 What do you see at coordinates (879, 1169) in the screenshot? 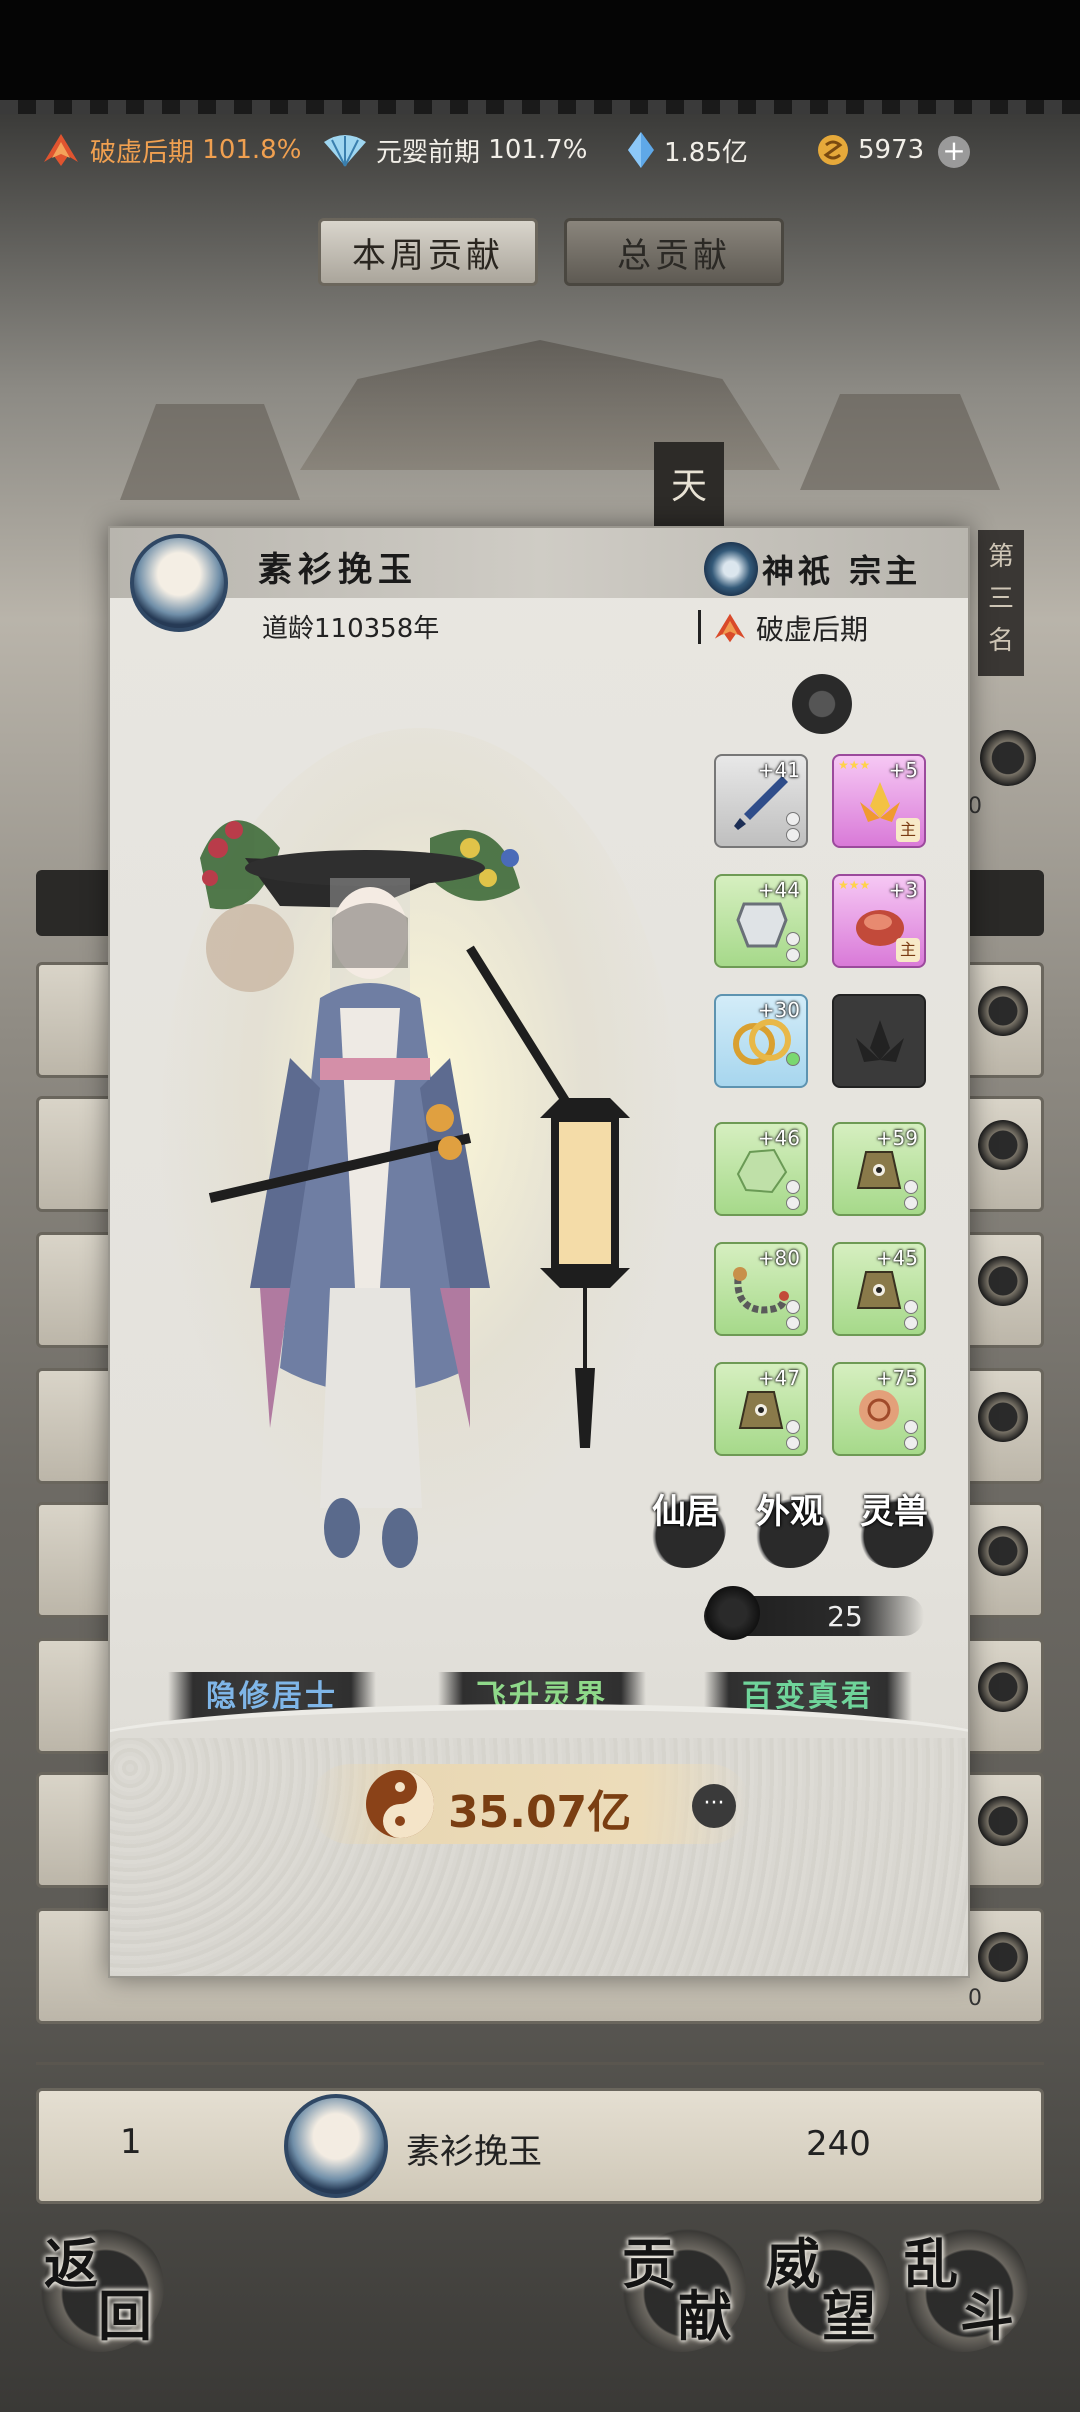
I see `equip-slot-bell-1: +59` at bounding box center [879, 1169].